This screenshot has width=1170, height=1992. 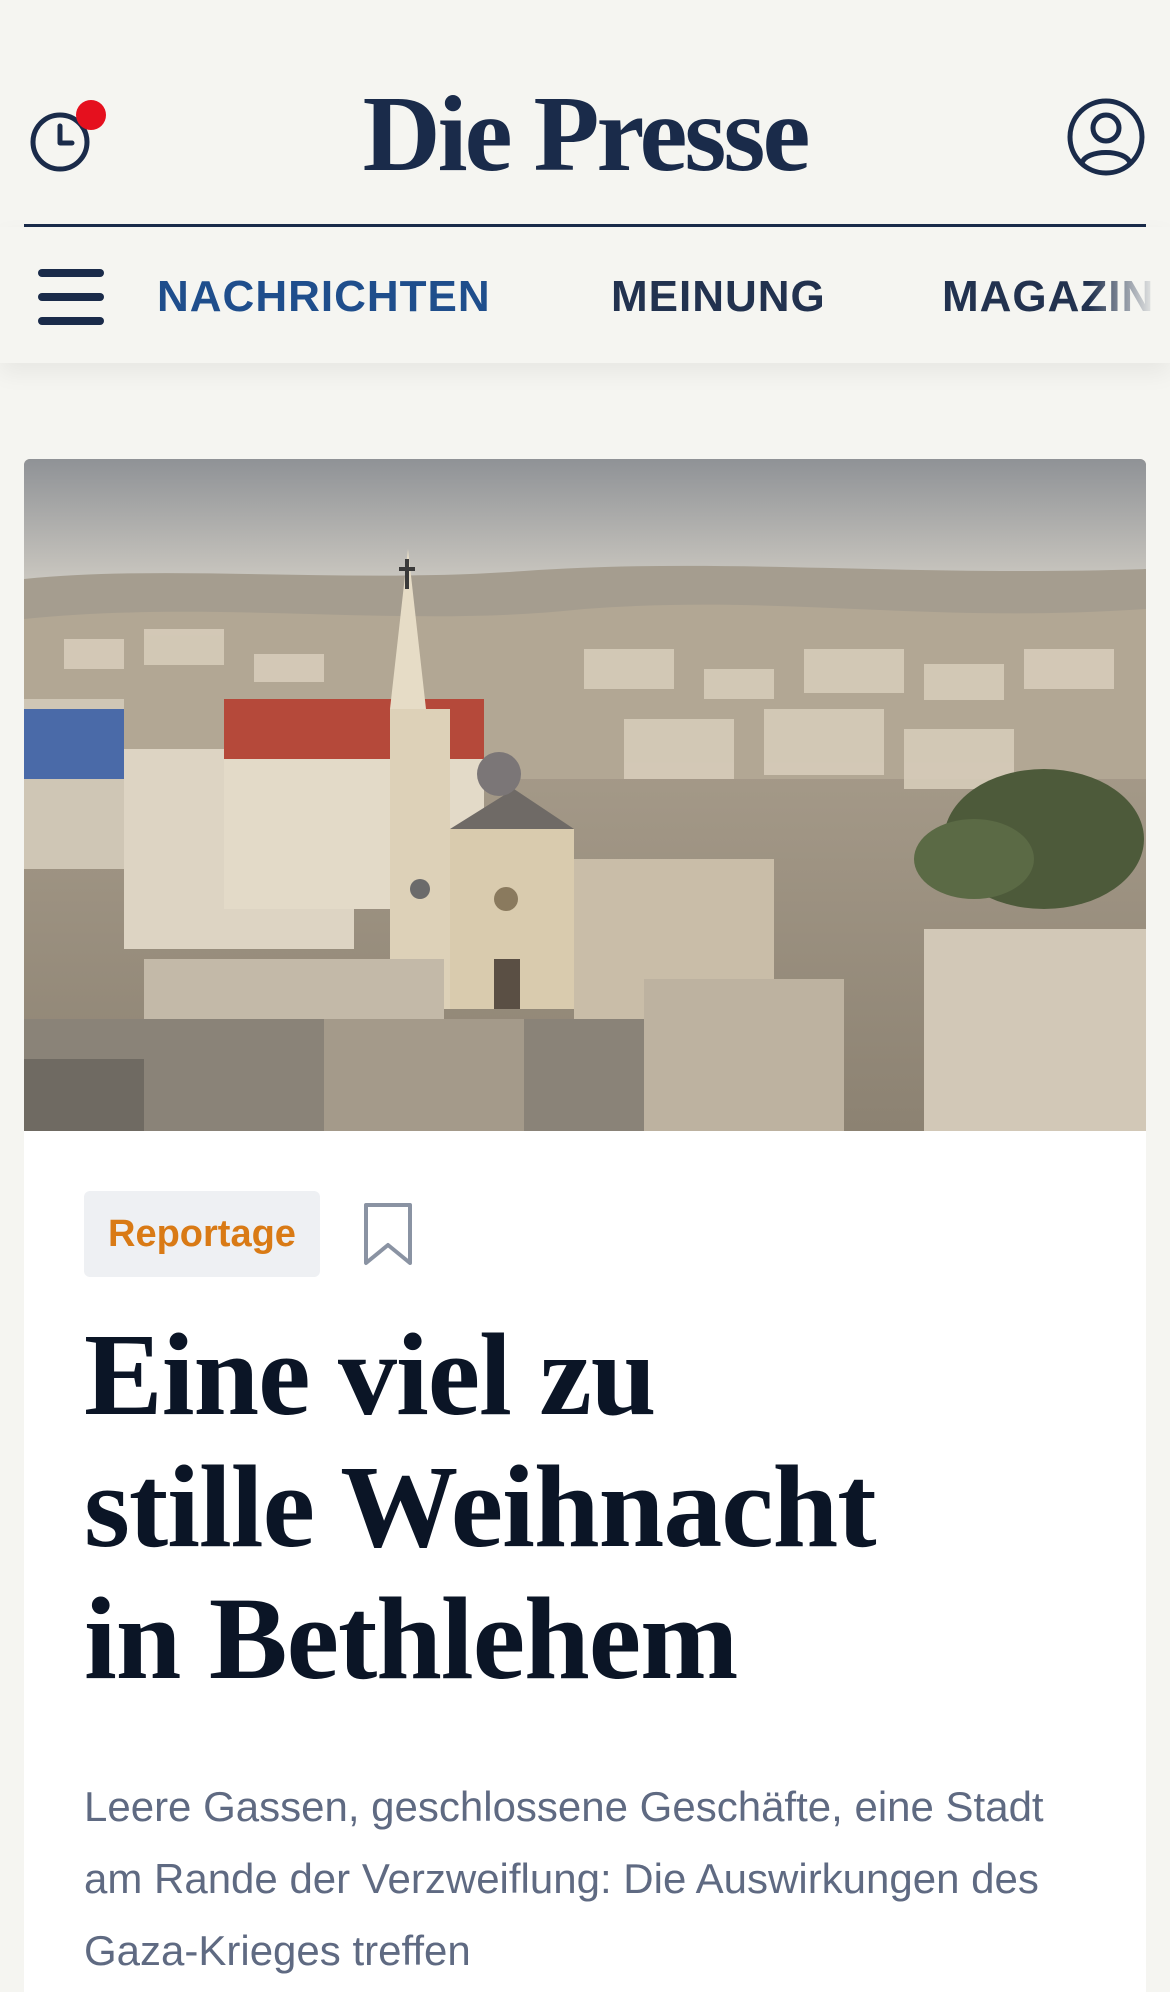 I want to click on account-button, so click(x=1106, y=137).